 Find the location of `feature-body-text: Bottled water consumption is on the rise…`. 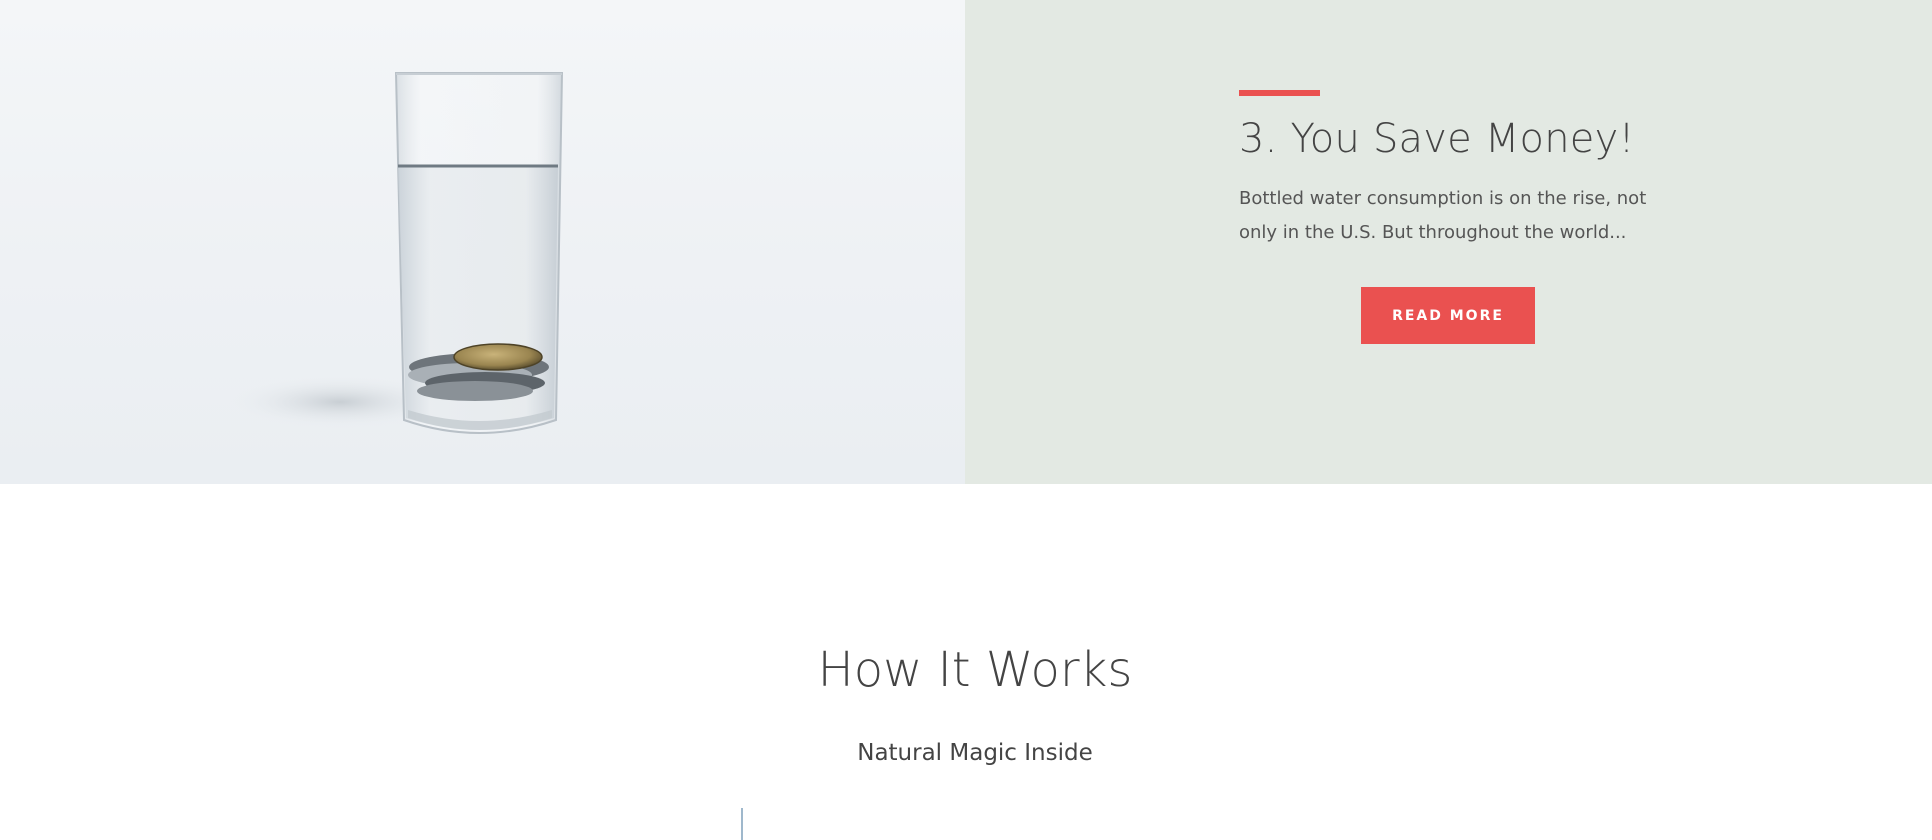

feature-body-text: Bottled water consumption is on the rise… is located at coordinates (1443, 215).